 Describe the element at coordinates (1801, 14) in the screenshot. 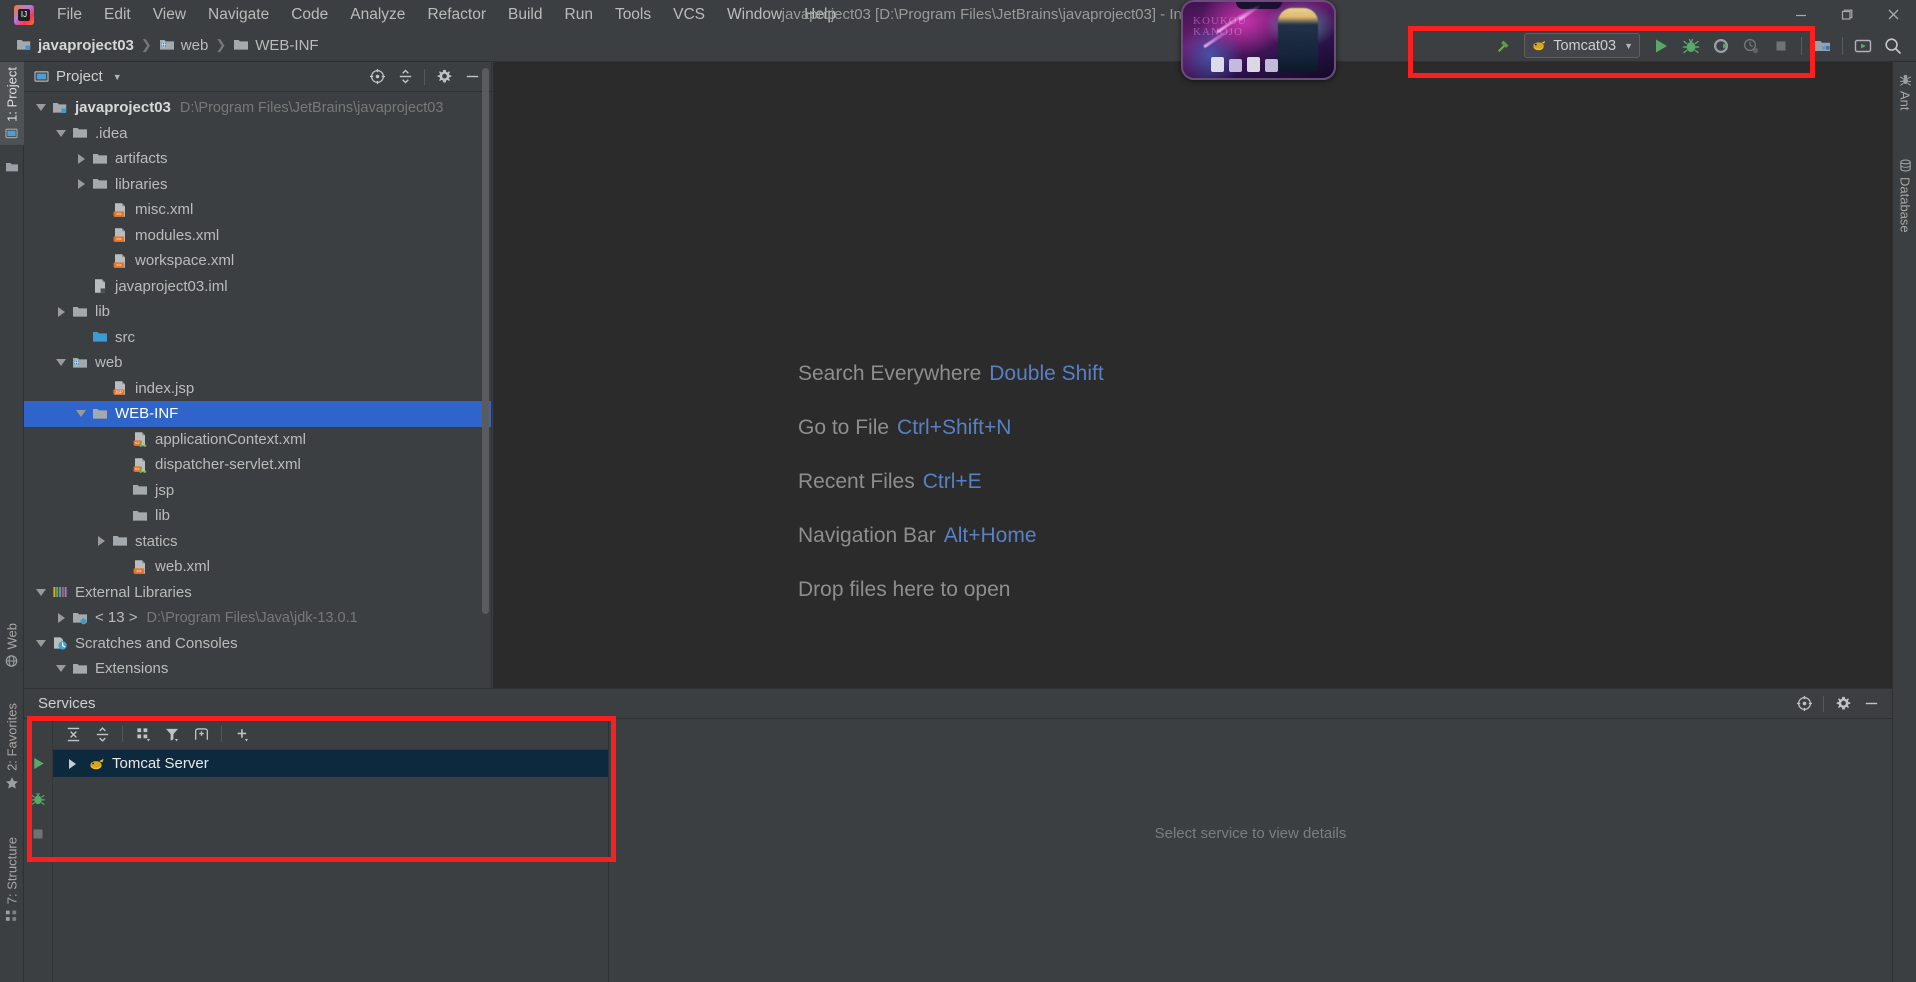

I see `minimize-button` at that location.